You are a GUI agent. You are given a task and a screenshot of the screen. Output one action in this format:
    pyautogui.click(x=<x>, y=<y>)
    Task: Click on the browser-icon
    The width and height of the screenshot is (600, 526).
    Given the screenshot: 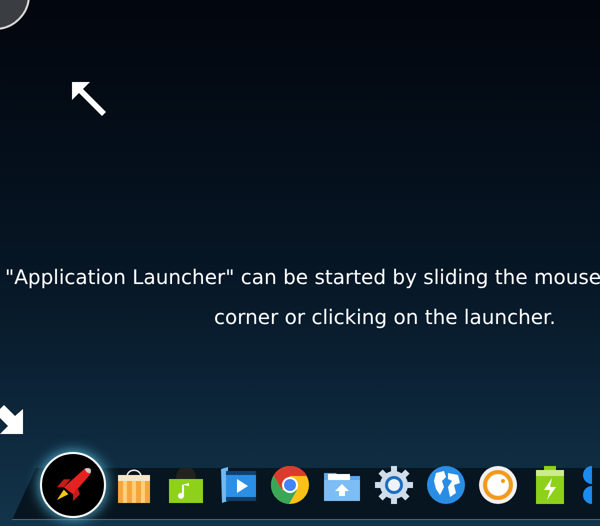 What is the action you would take?
    pyautogui.click(x=290, y=485)
    